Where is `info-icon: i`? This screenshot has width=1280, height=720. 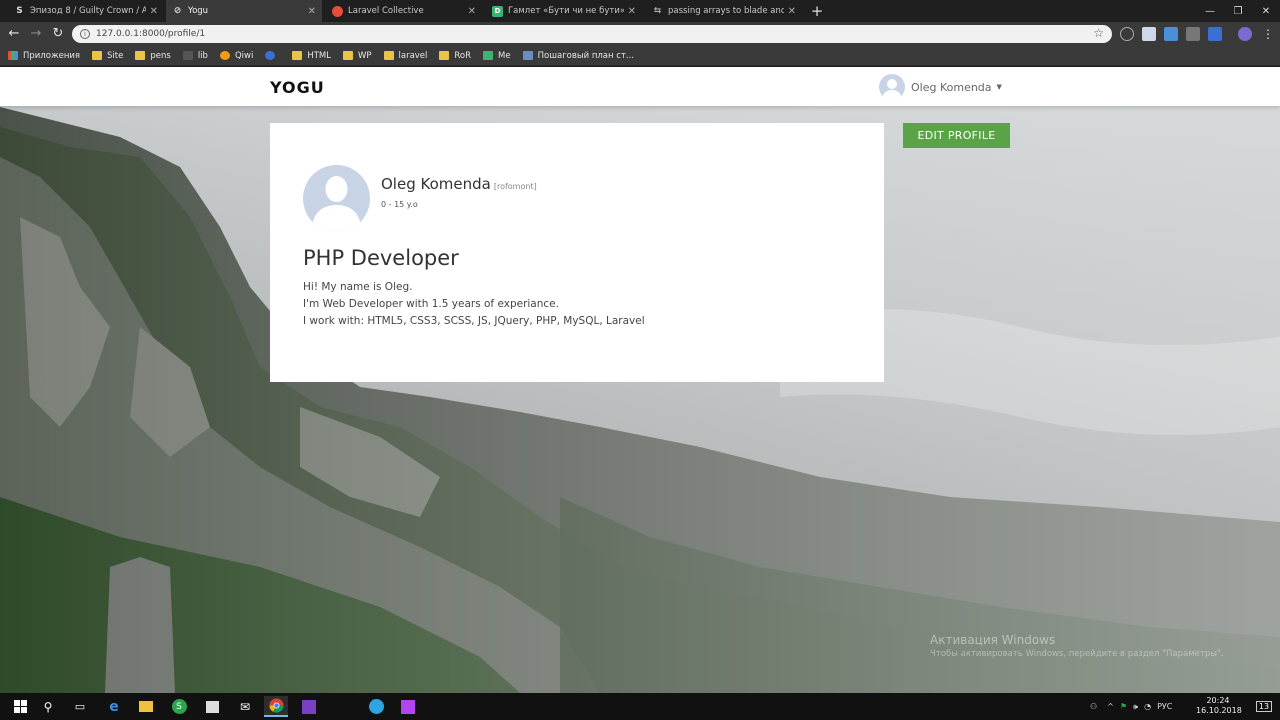
info-icon: i is located at coordinates (85, 34).